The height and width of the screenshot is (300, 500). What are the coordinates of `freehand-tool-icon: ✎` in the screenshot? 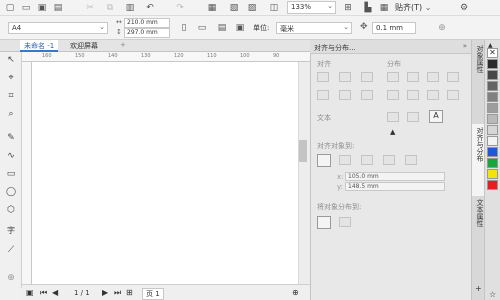 It's located at (11, 138).